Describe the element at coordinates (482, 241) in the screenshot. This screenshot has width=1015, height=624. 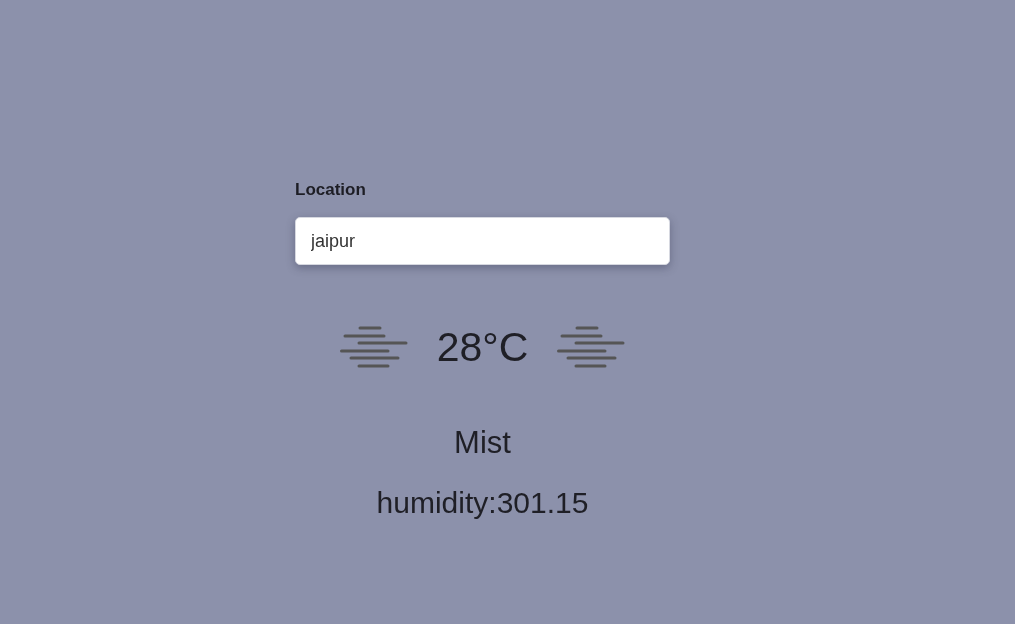
I see `location-input: jaipur` at that location.